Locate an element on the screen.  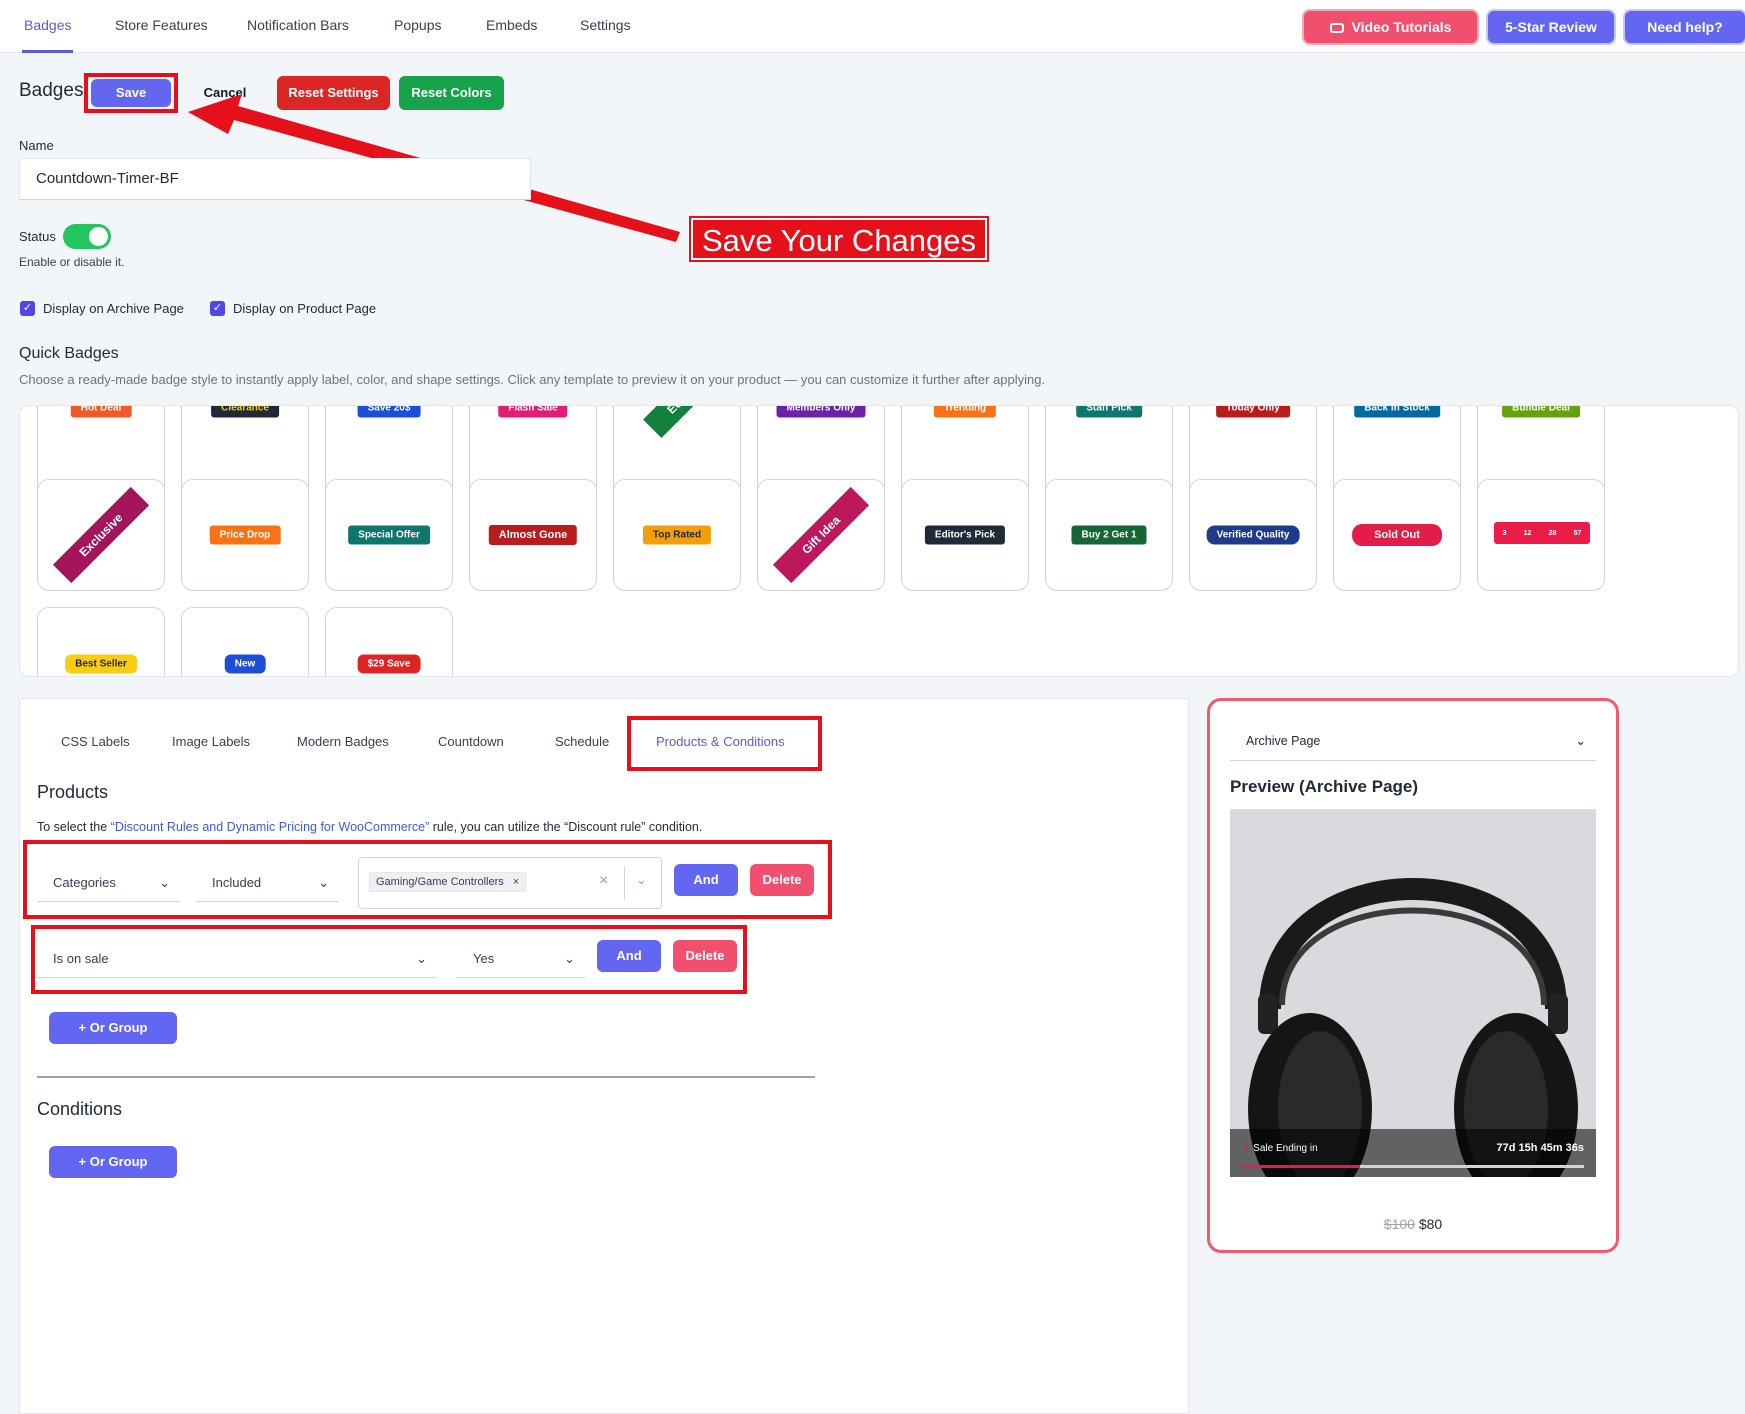
video-tutorials-button: Video Tutorials is located at coordinates (1390, 27).